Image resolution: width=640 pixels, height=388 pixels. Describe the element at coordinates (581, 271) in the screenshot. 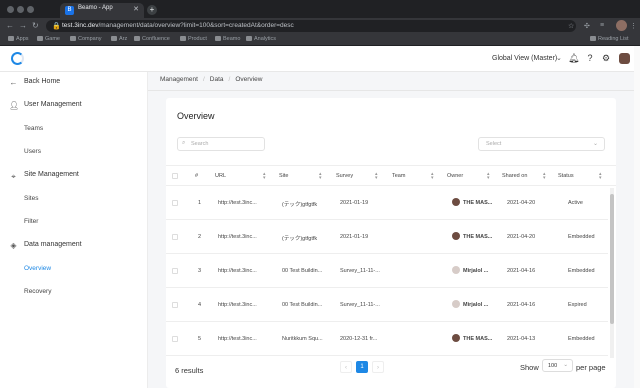

I see `cell-status: Embedded` at that location.